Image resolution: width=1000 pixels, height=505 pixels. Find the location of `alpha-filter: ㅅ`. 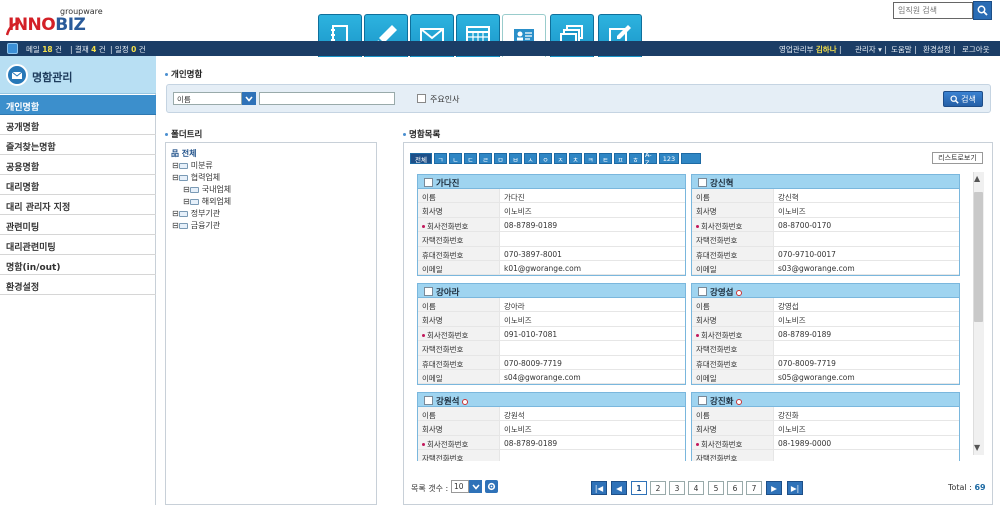

alpha-filter: ㅅ is located at coordinates (530, 158).